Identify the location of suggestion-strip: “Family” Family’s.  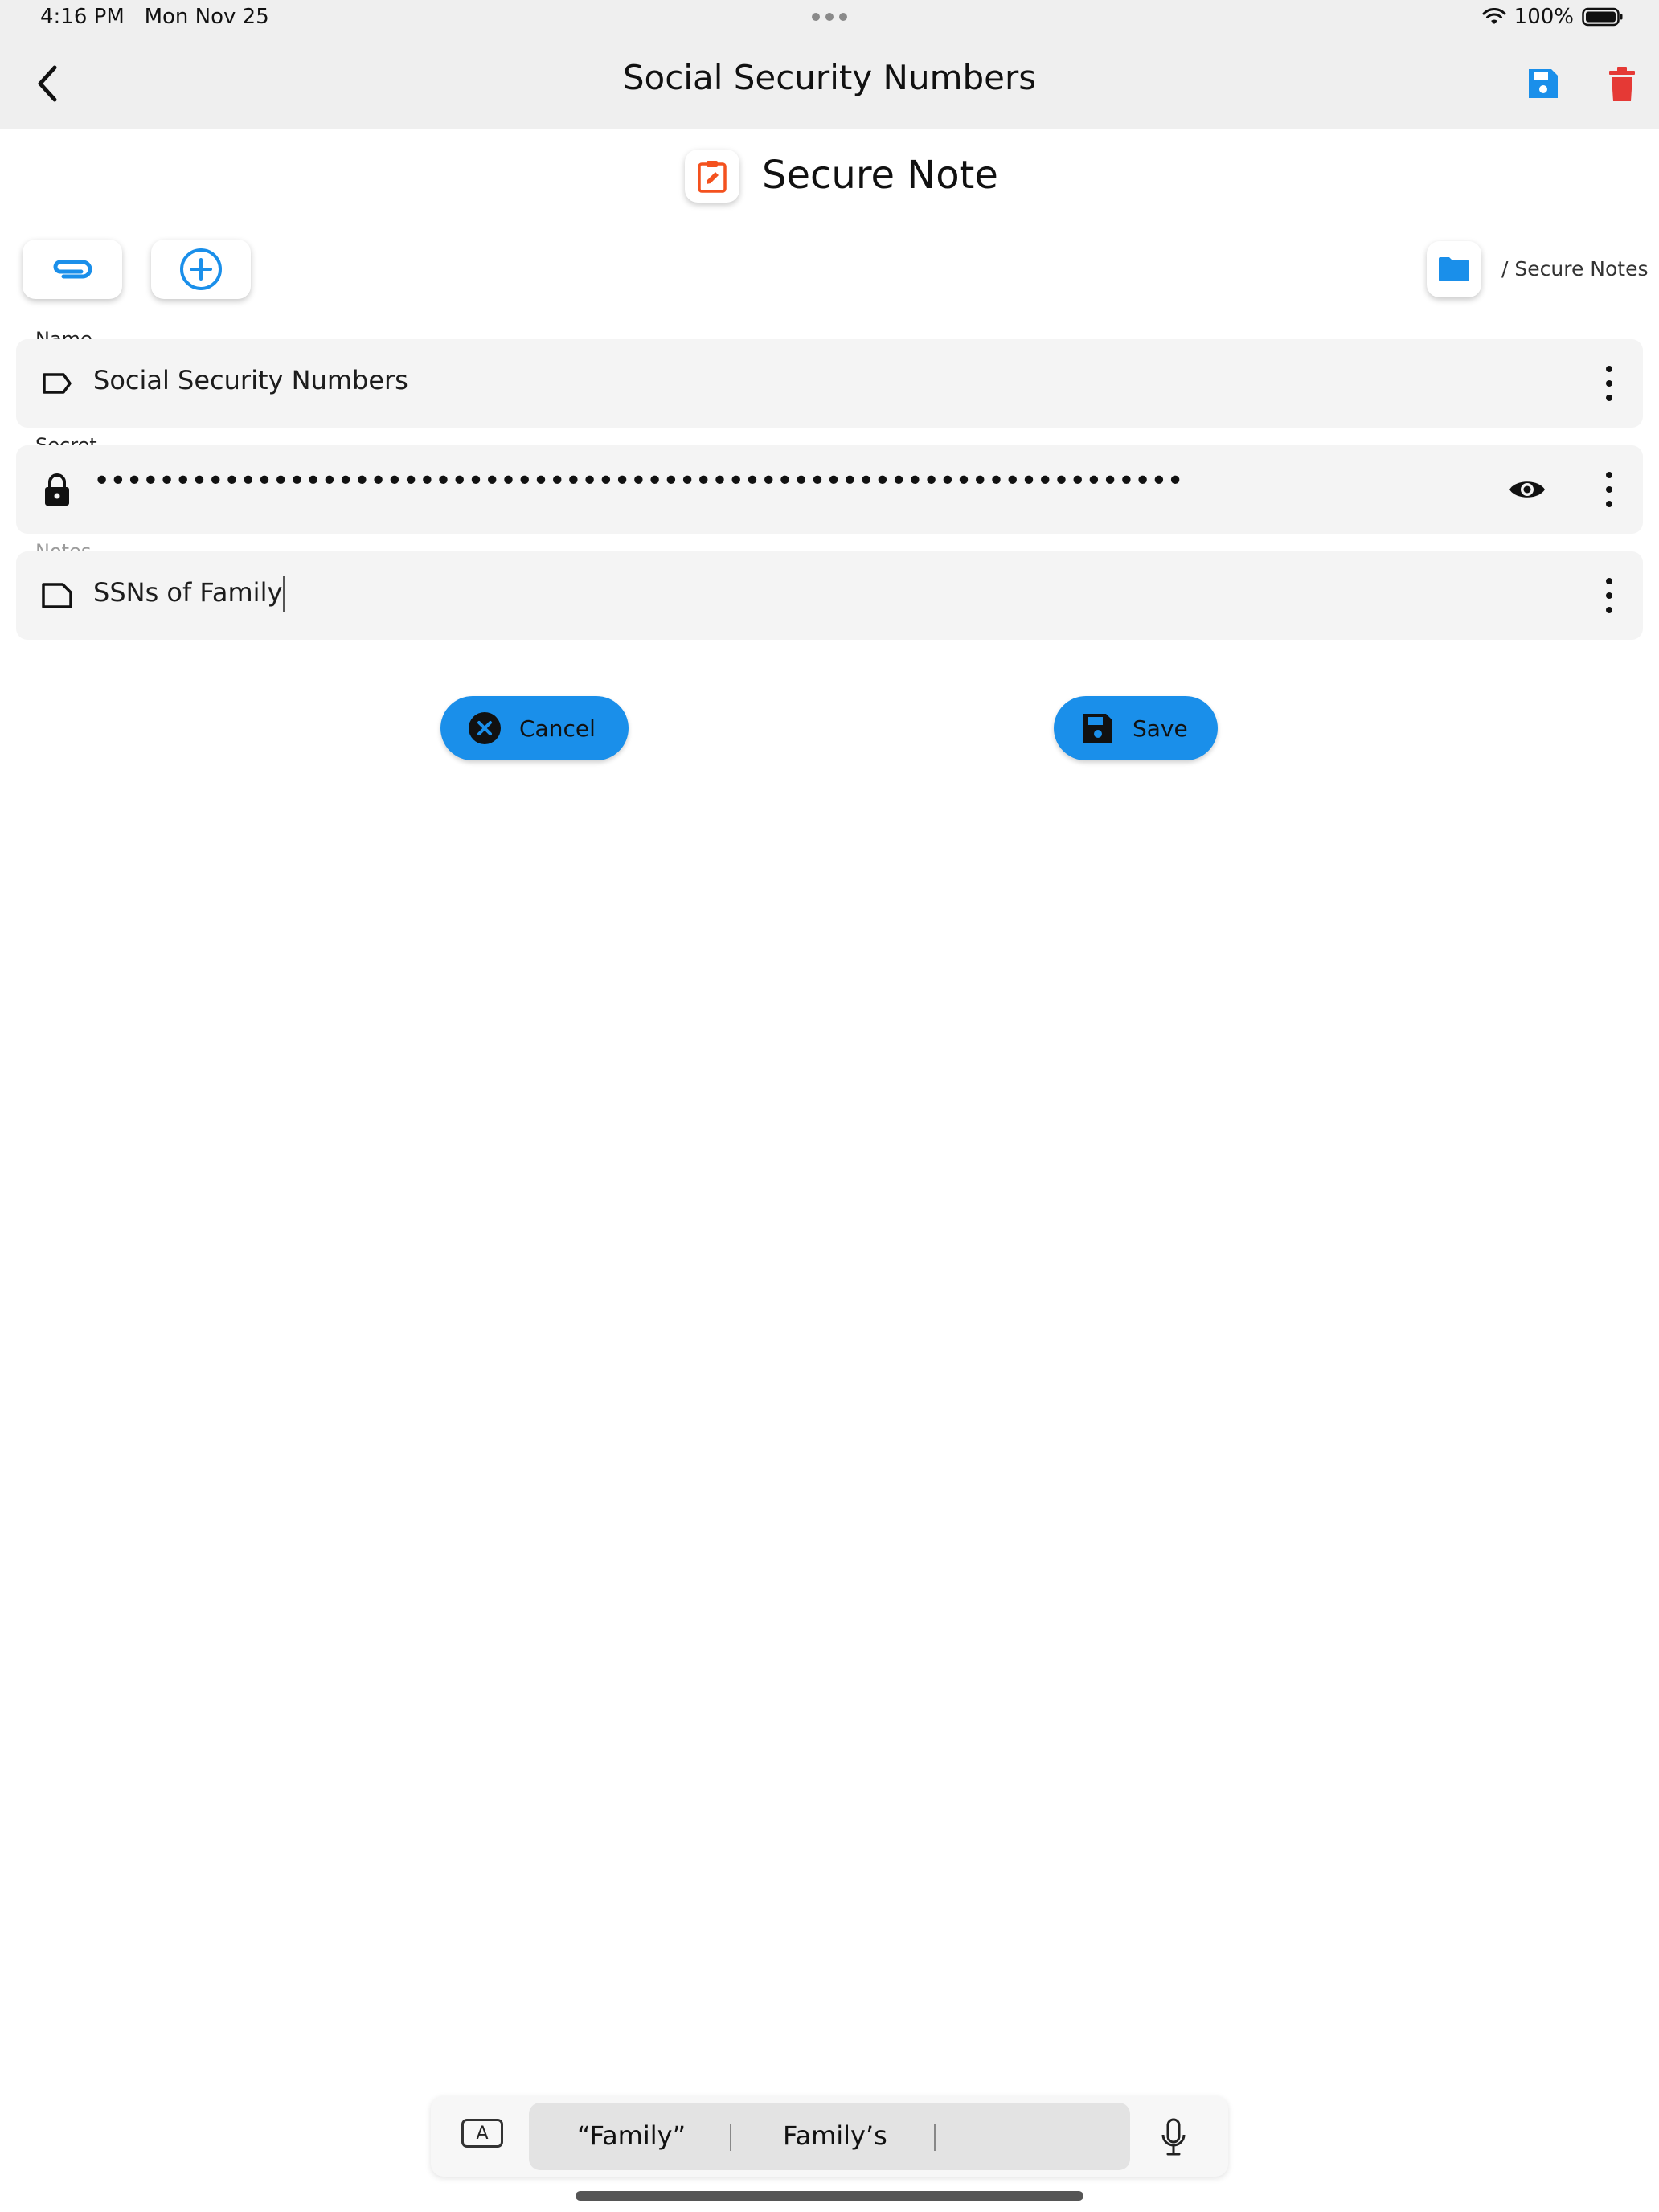
(829, 2136).